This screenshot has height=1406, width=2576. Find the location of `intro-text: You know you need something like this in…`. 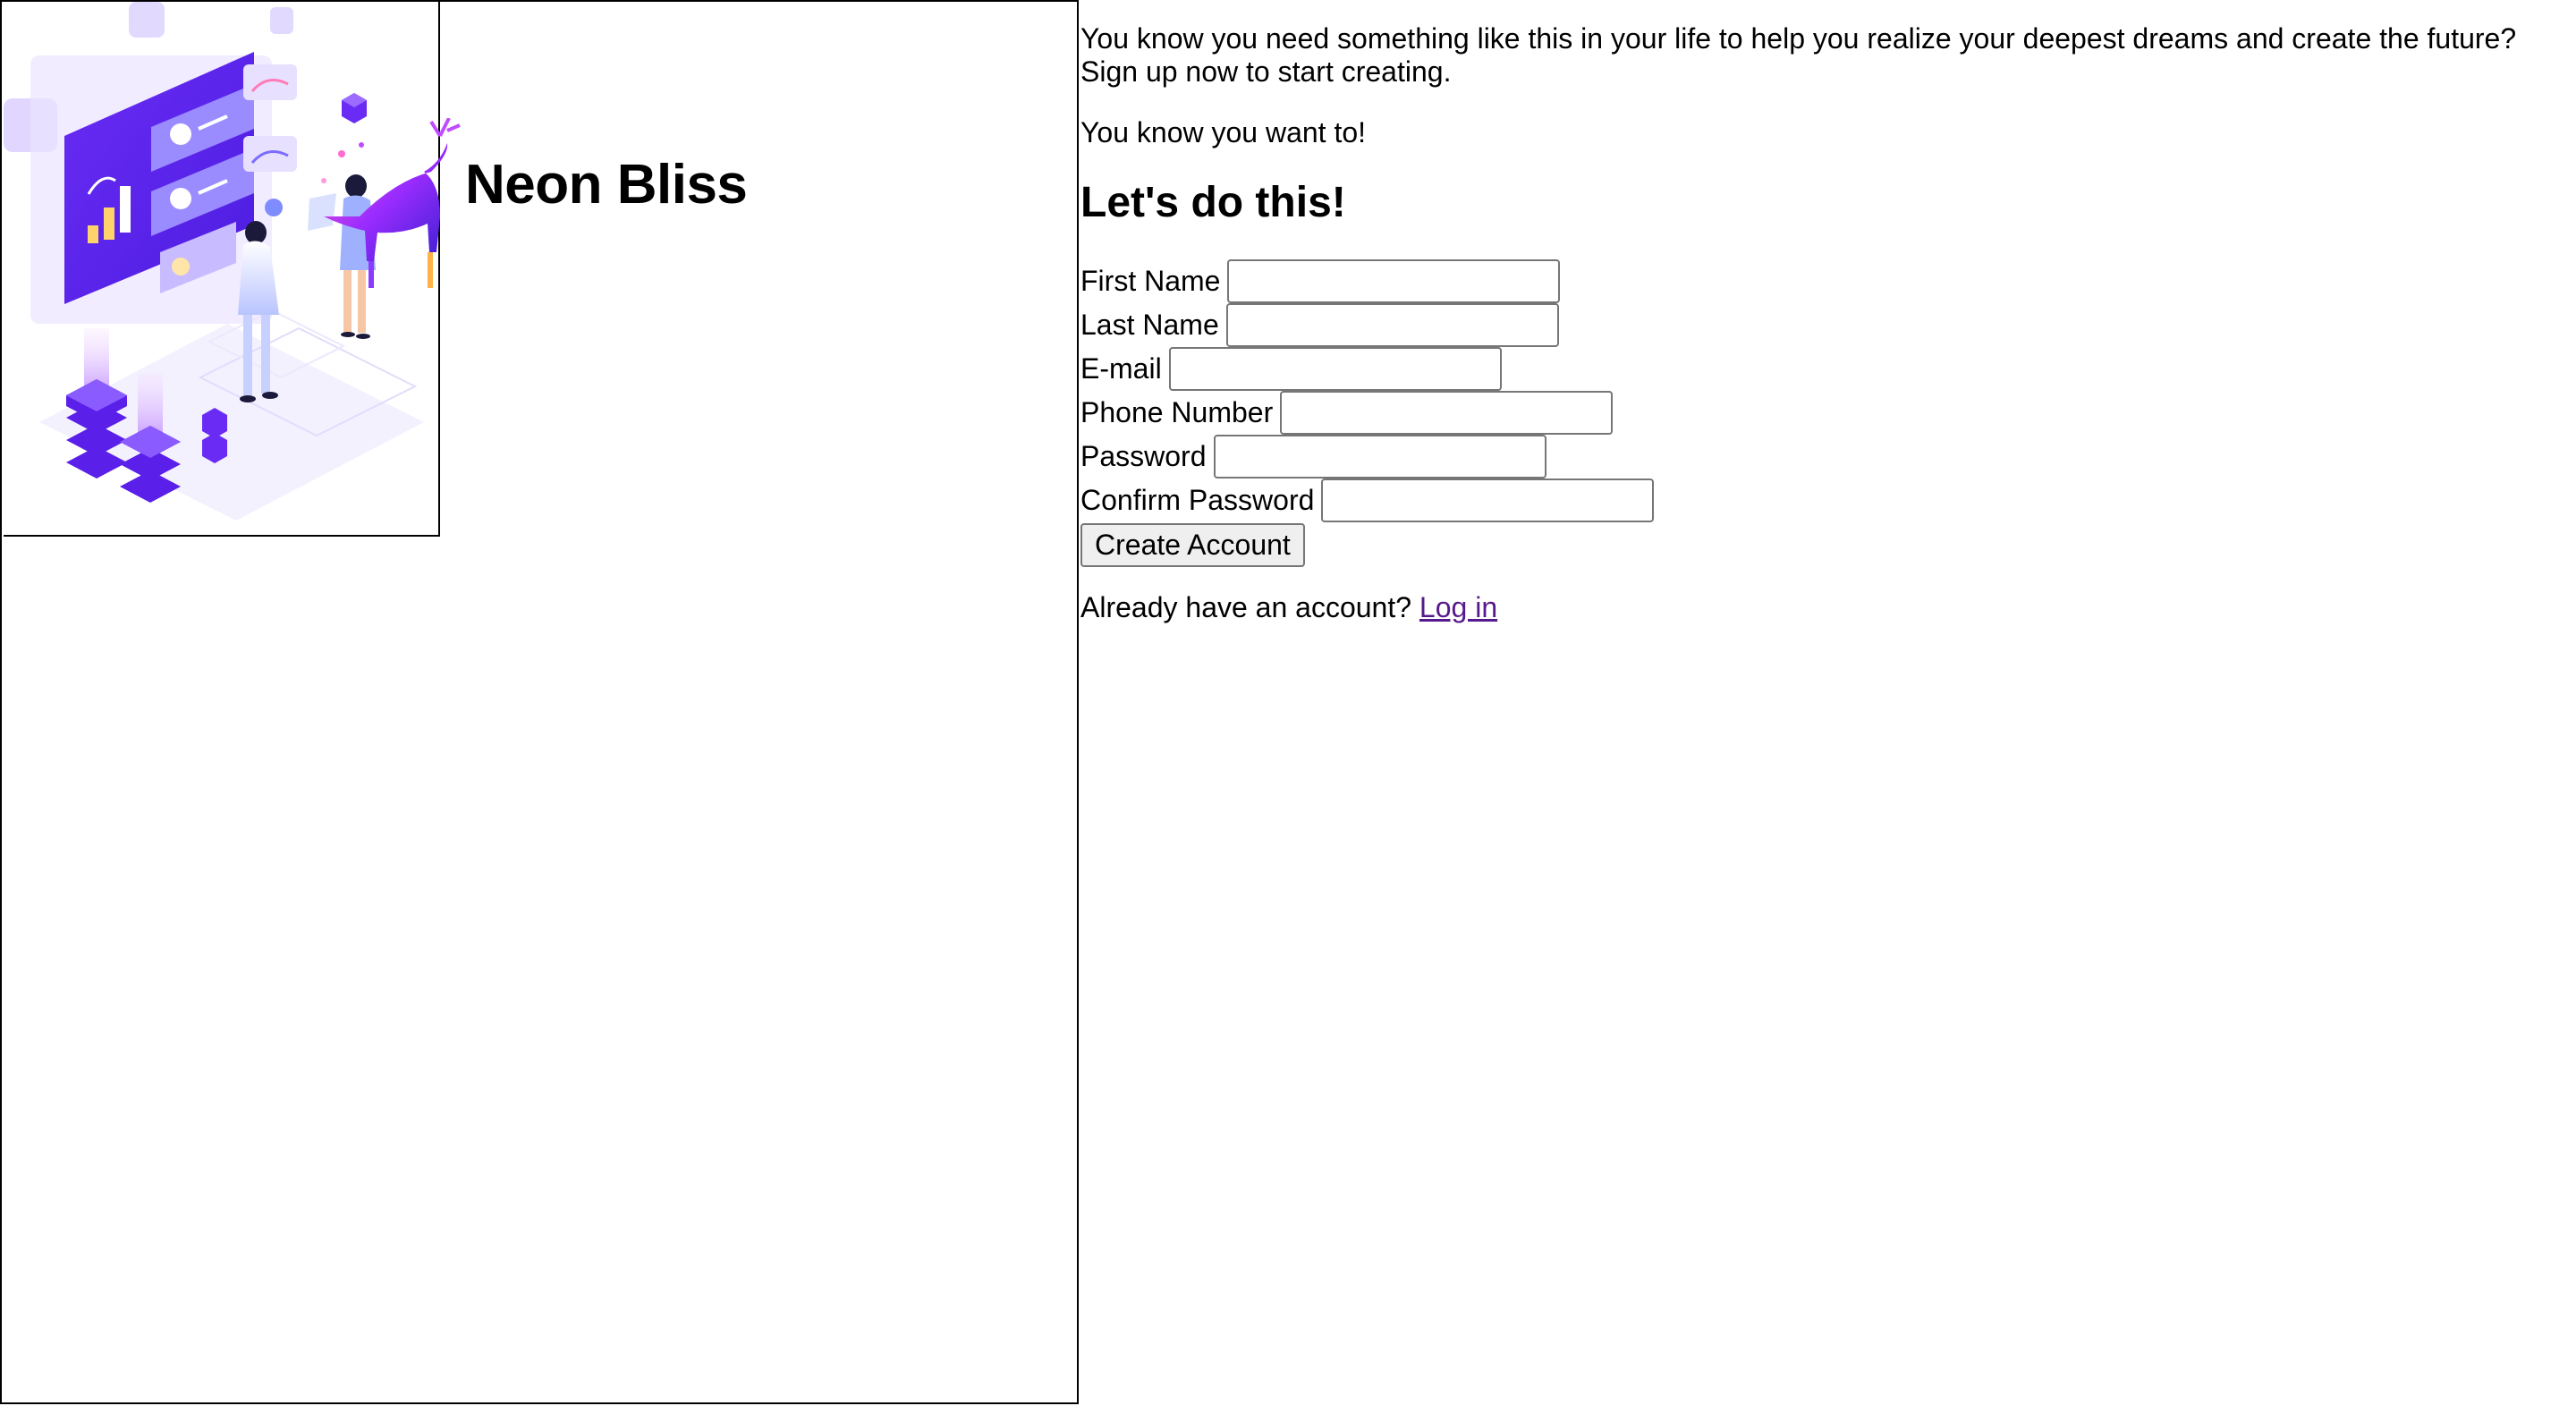

intro-text: You know you need something like this in… is located at coordinates (1798, 55).